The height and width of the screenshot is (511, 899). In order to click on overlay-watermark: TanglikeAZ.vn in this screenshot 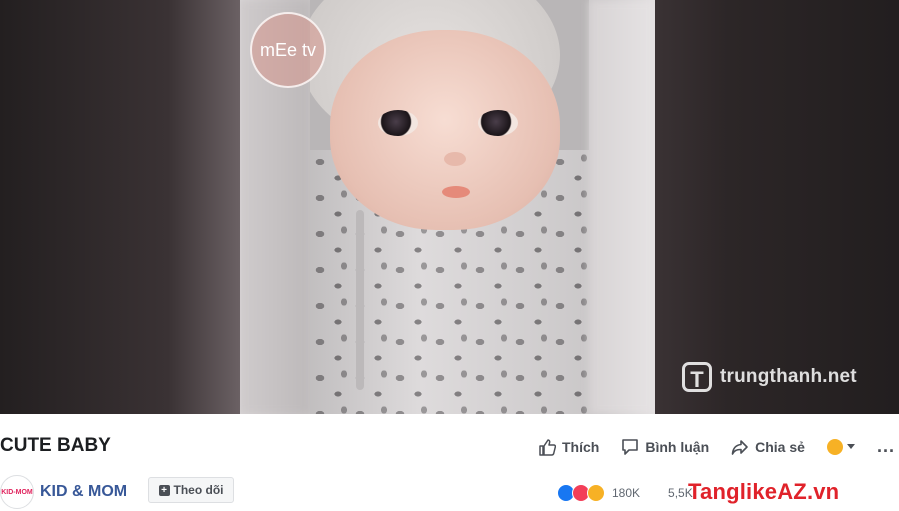, I will do `click(764, 491)`.